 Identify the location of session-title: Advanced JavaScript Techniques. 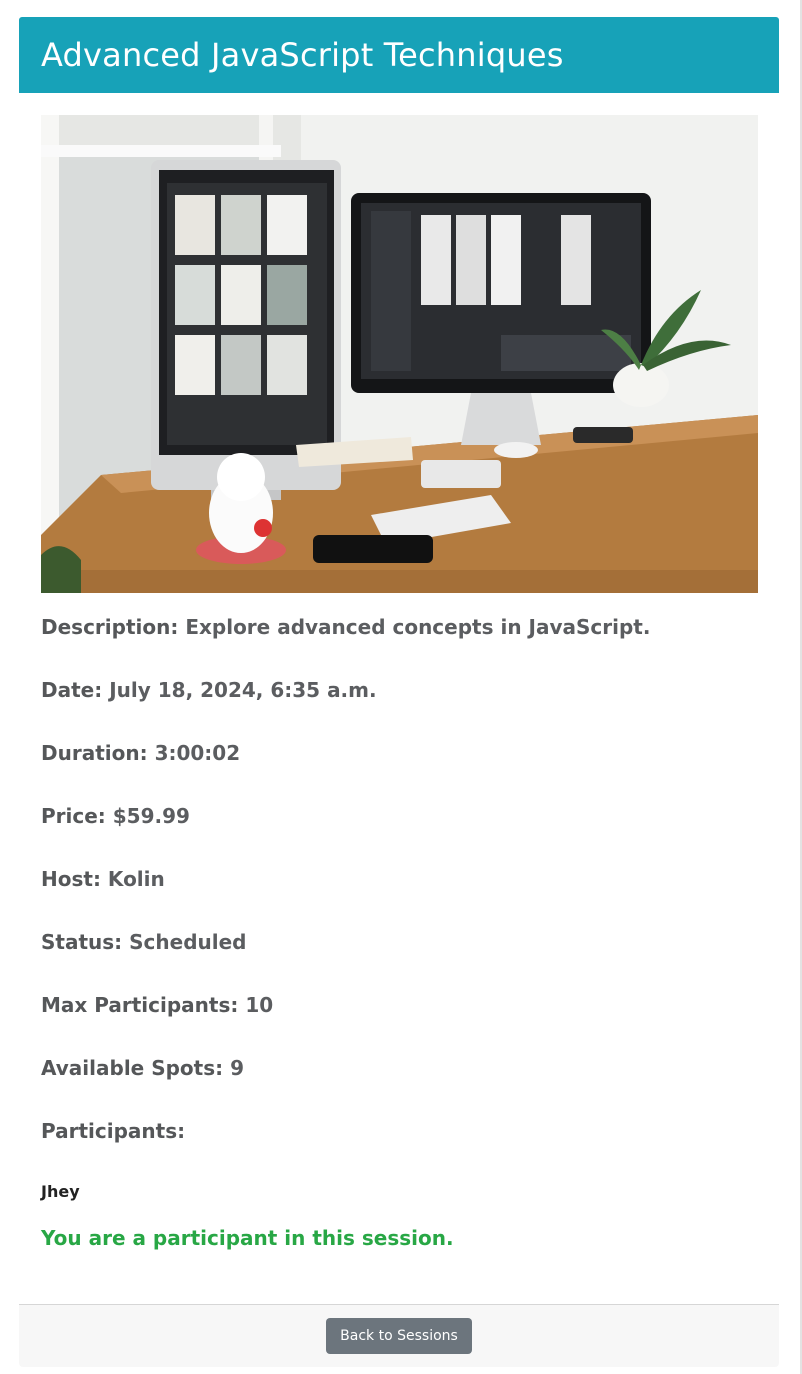
(302, 55).